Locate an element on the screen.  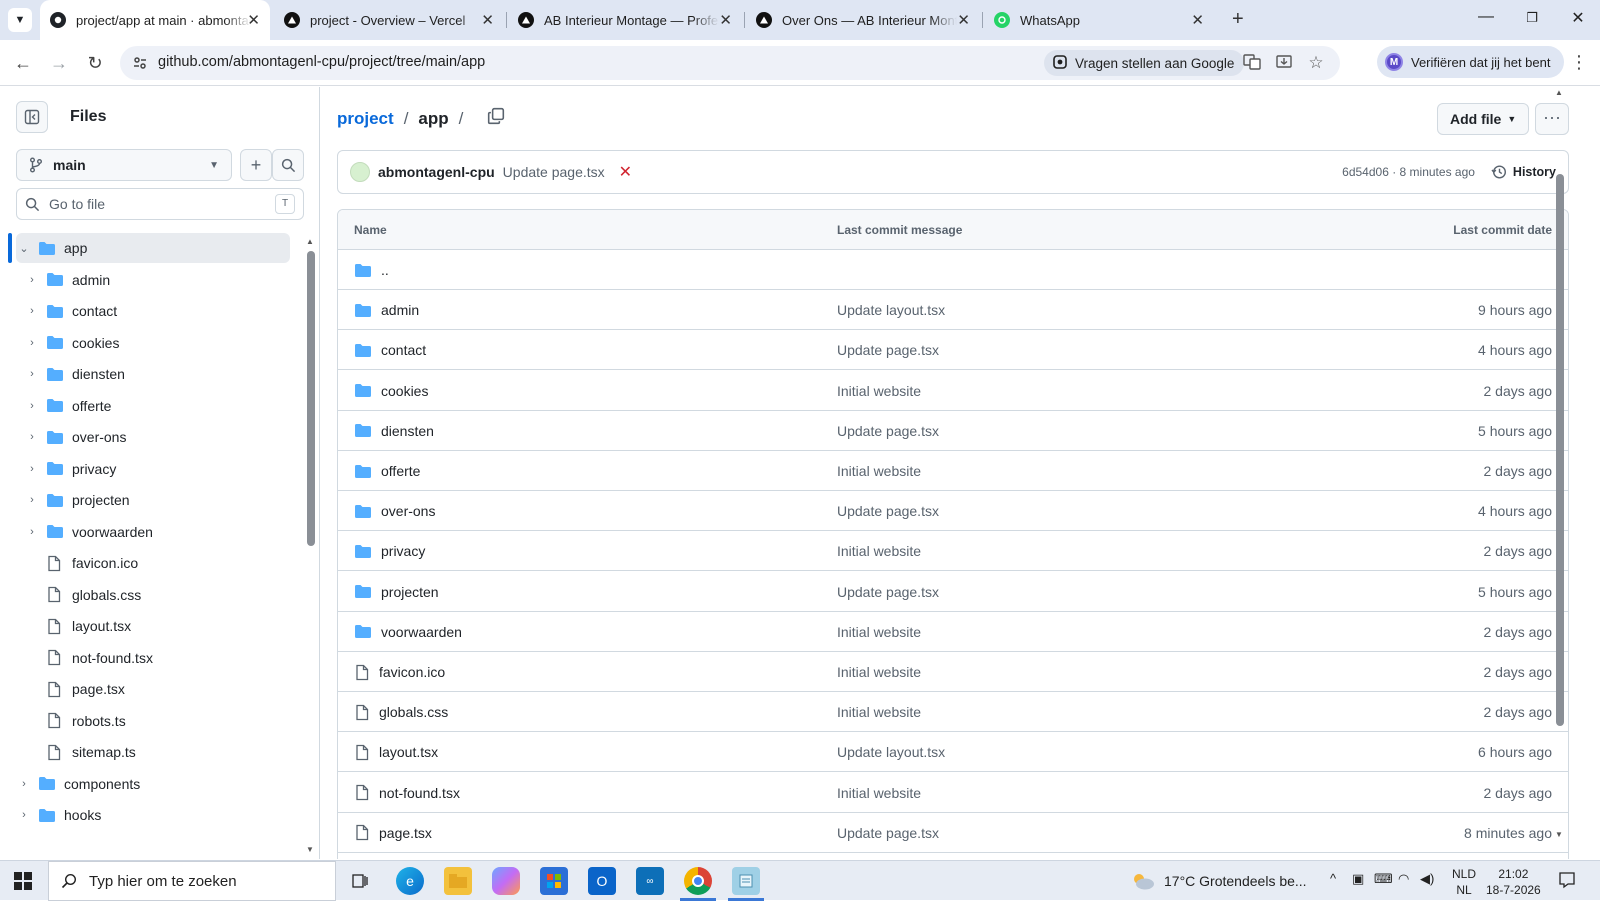
table-row: contact Update page.tsx 4 hours ago is located at coordinates (953, 350).